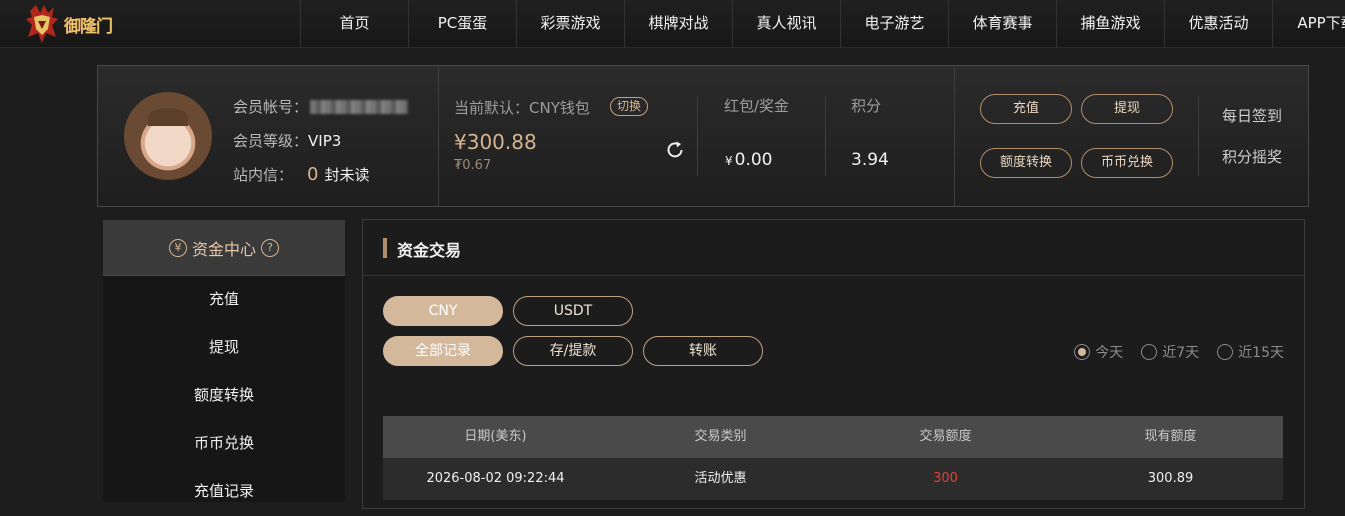 The image size is (1345, 516). What do you see at coordinates (495, 436) in the screenshot?
I see `header-date: 日期(美东)` at bounding box center [495, 436].